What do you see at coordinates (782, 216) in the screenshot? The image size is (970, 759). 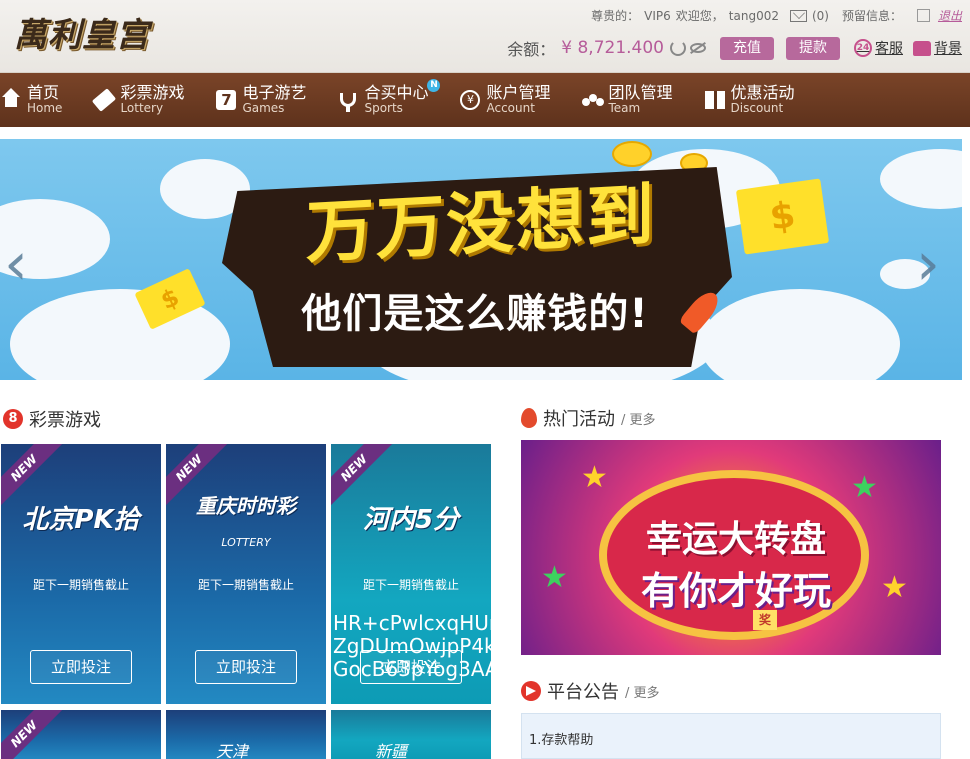 I see `money-note-decoration: $` at bounding box center [782, 216].